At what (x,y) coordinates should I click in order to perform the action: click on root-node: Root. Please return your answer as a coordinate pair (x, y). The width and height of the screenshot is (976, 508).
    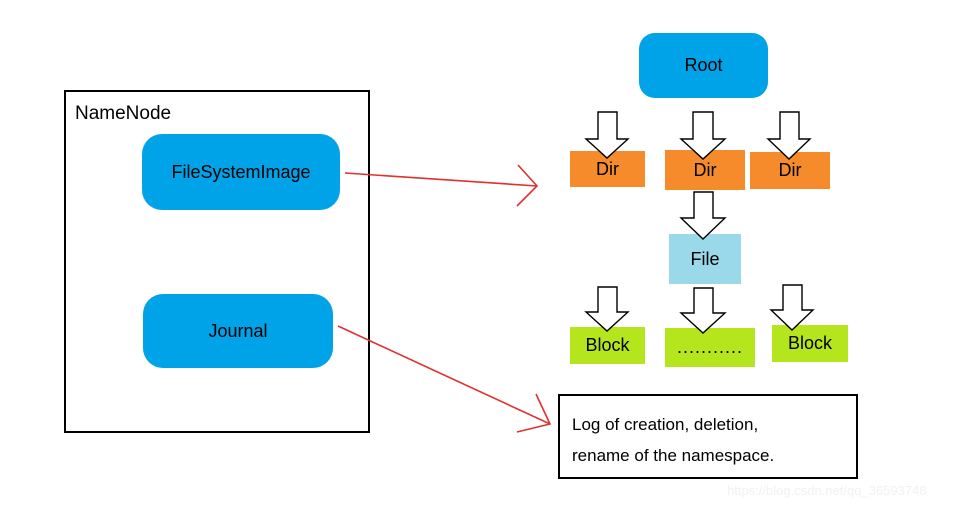
    Looking at the image, I should click on (703, 65).